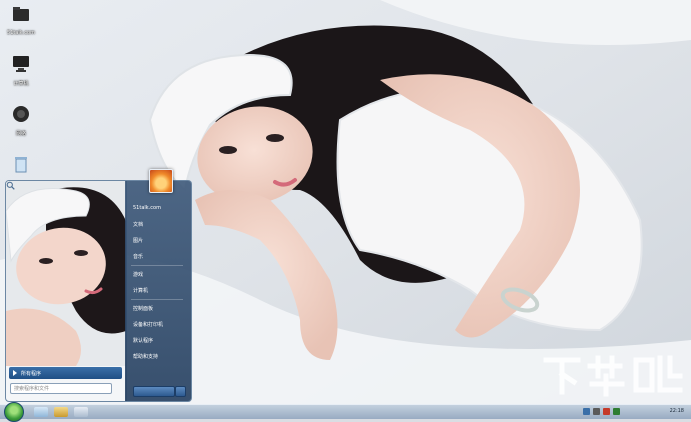  Describe the element at coordinates (345, 412) in the screenshot. I see `taskbar: 22:18` at that location.